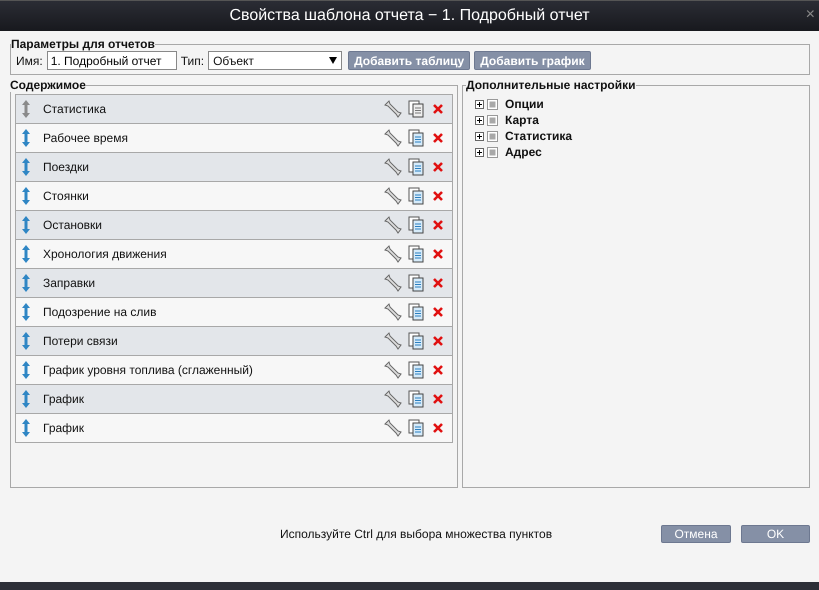  What do you see at coordinates (333, 60) in the screenshot?
I see `dropdown-arrow-icon` at bounding box center [333, 60].